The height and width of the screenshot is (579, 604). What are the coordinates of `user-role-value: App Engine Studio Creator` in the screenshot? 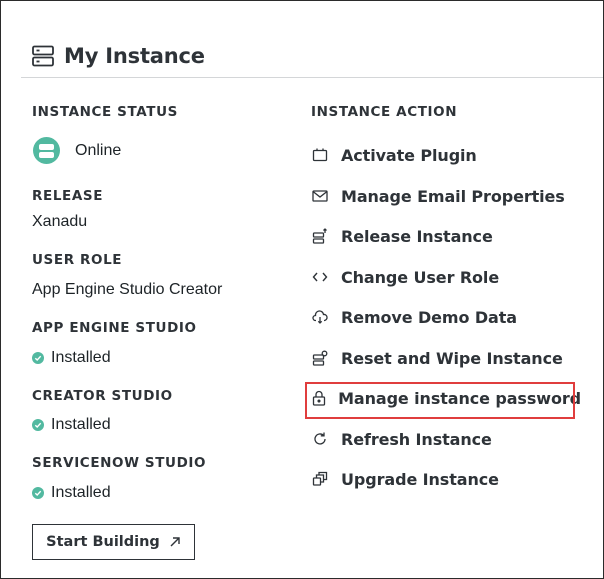 It's located at (127, 289).